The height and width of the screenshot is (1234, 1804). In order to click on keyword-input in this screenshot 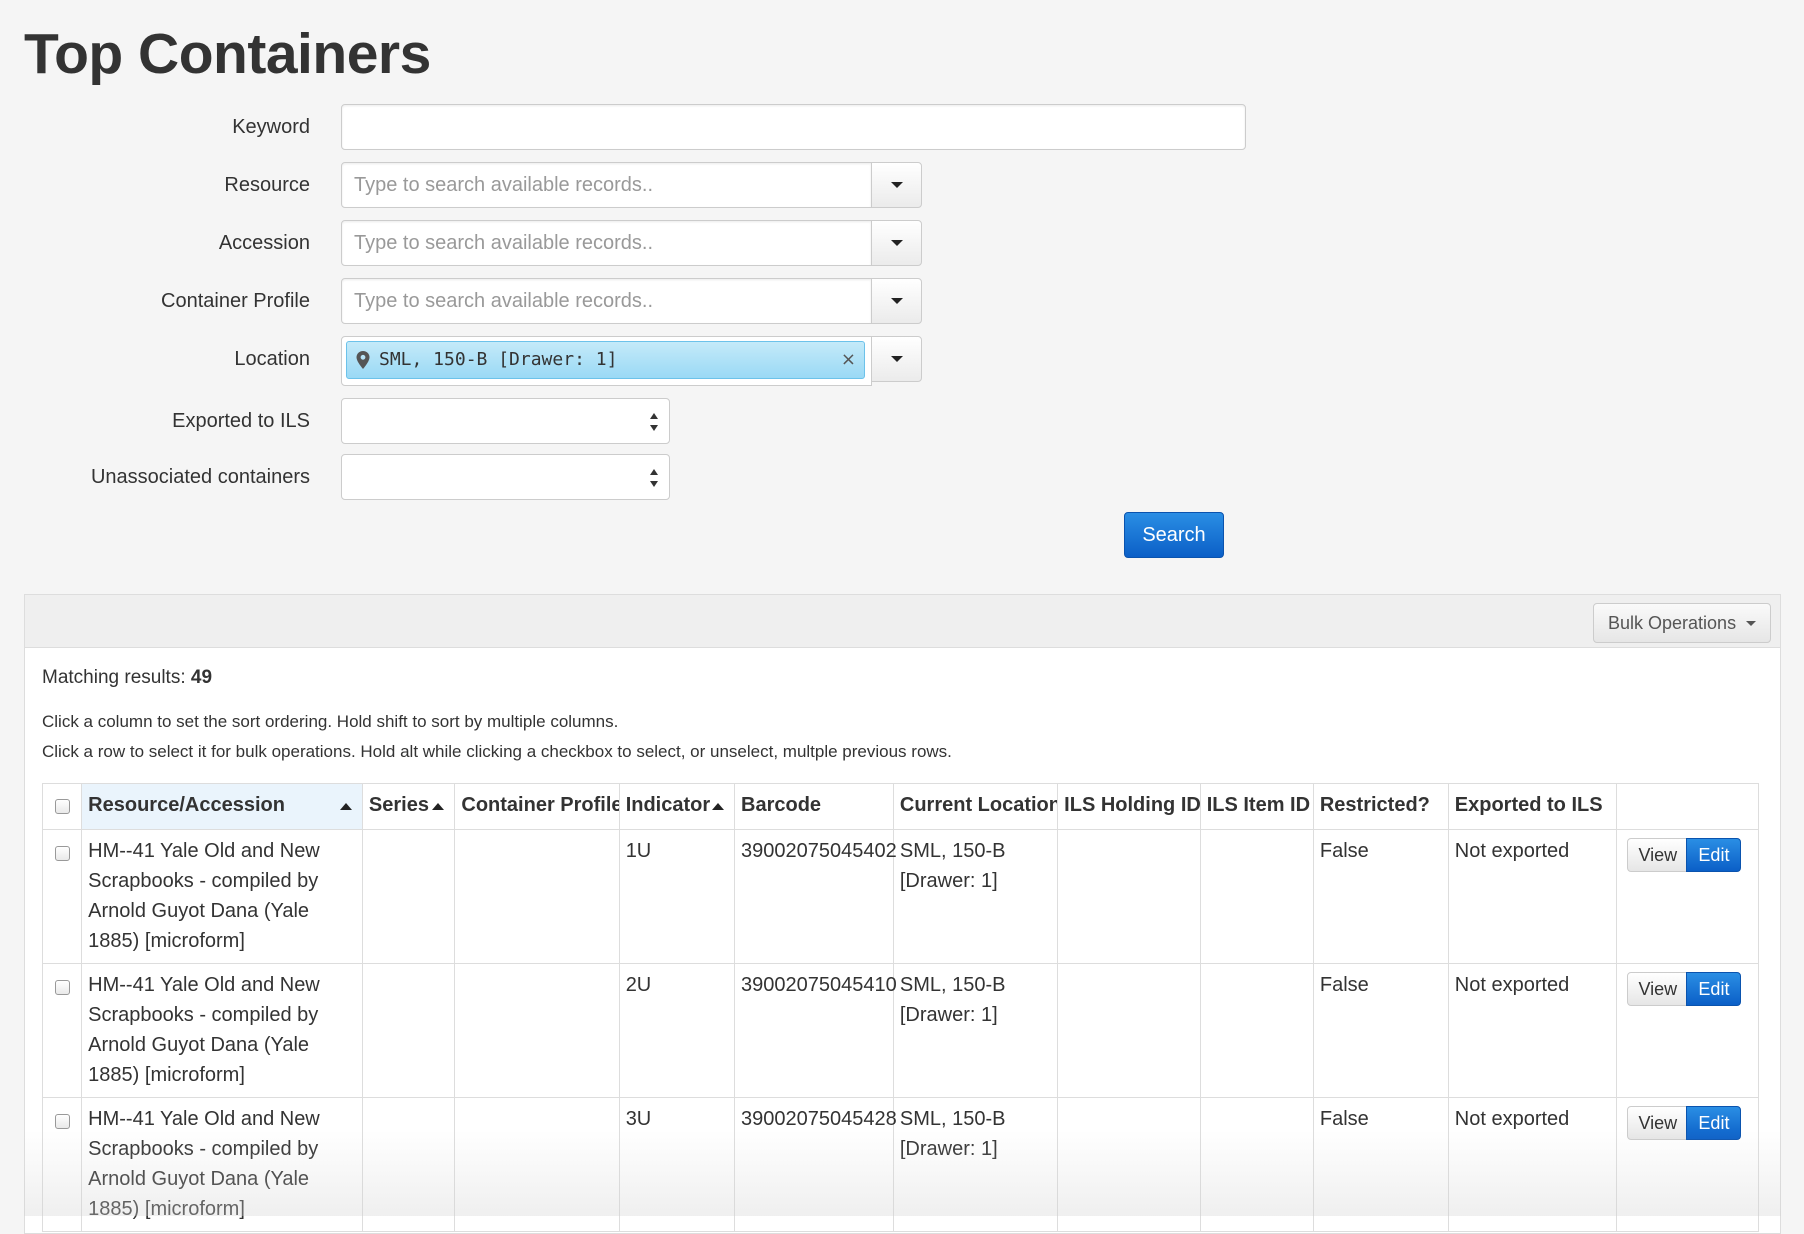, I will do `click(793, 127)`.